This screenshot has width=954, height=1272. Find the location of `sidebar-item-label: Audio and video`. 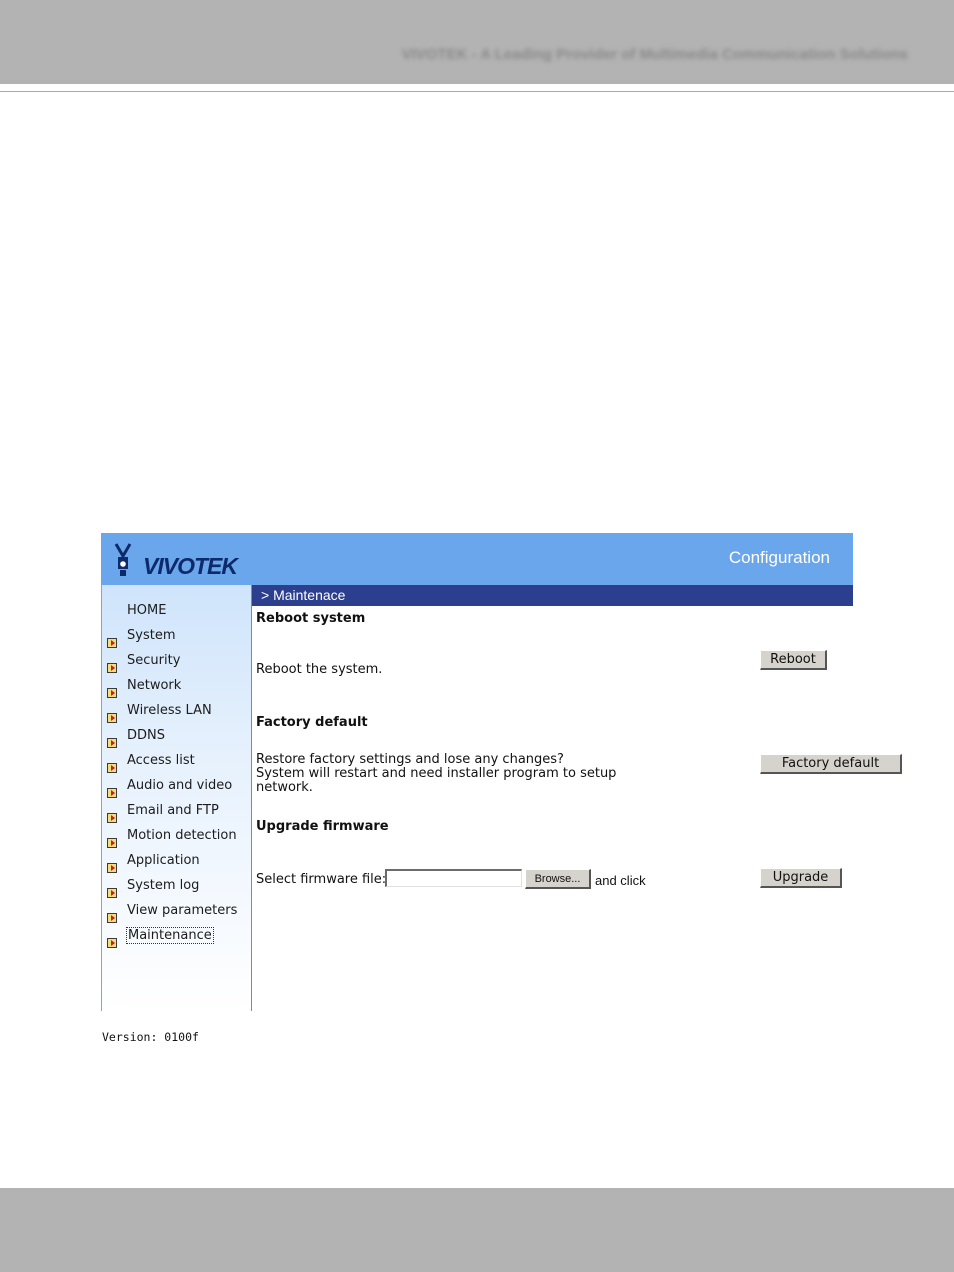

sidebar-item-label: Audio and video is located at coordinates (180, 785).